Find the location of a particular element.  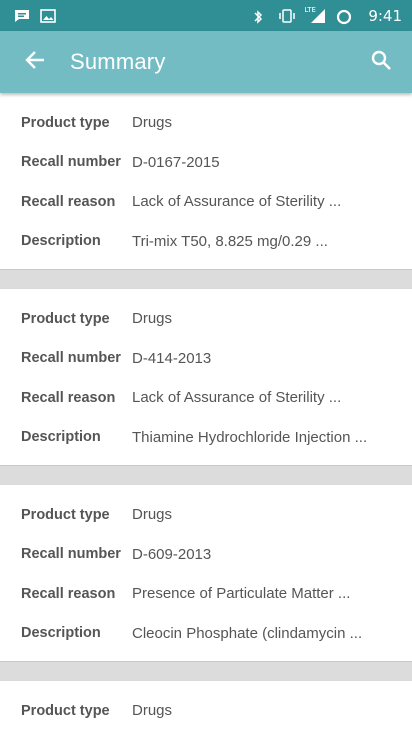

sync-icon is located at coordinates (344, 16).